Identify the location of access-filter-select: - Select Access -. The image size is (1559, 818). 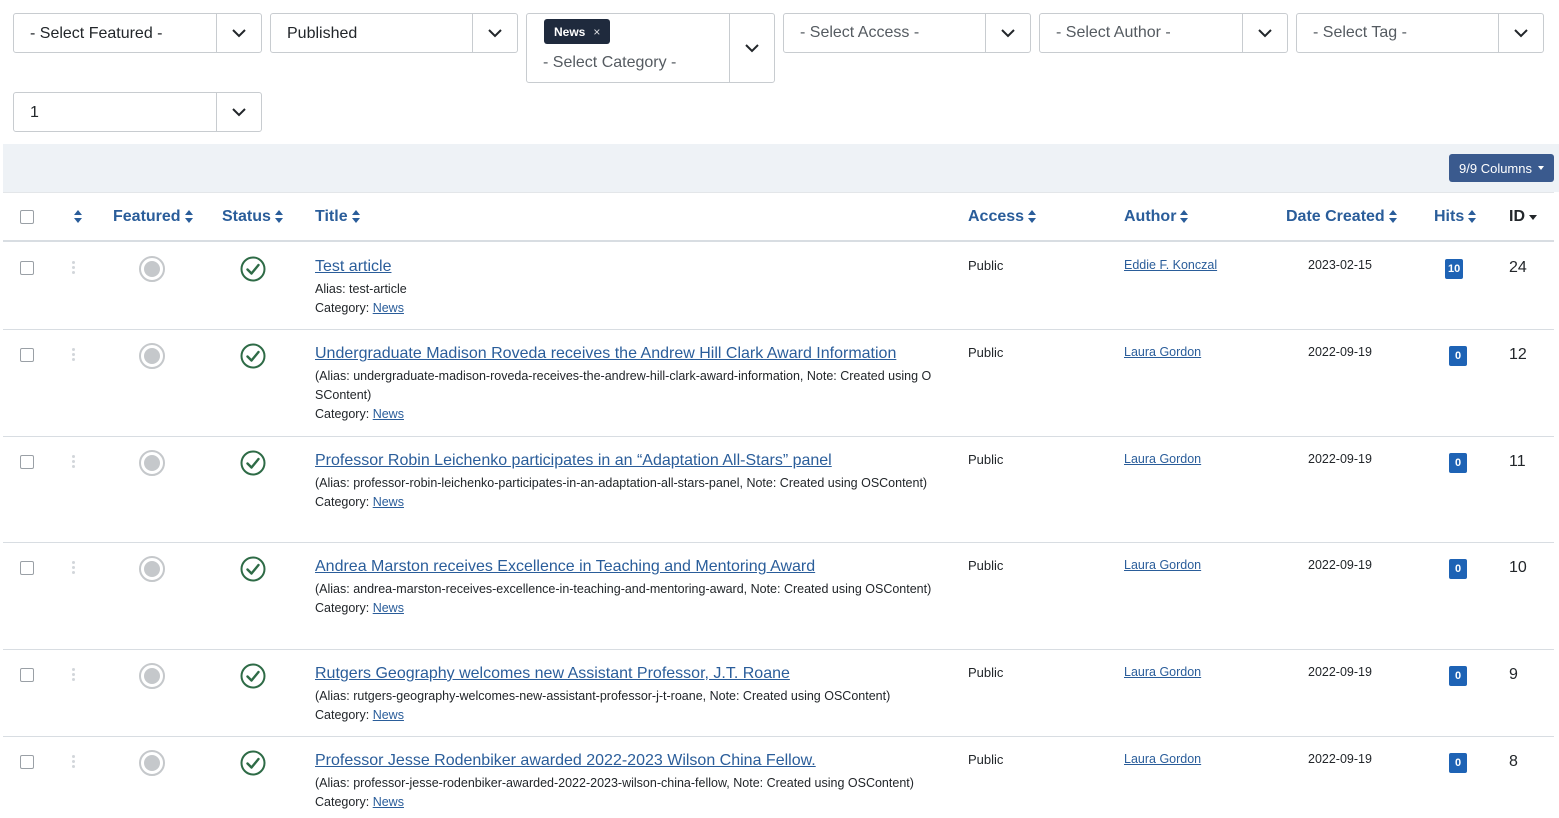
(907, 33).